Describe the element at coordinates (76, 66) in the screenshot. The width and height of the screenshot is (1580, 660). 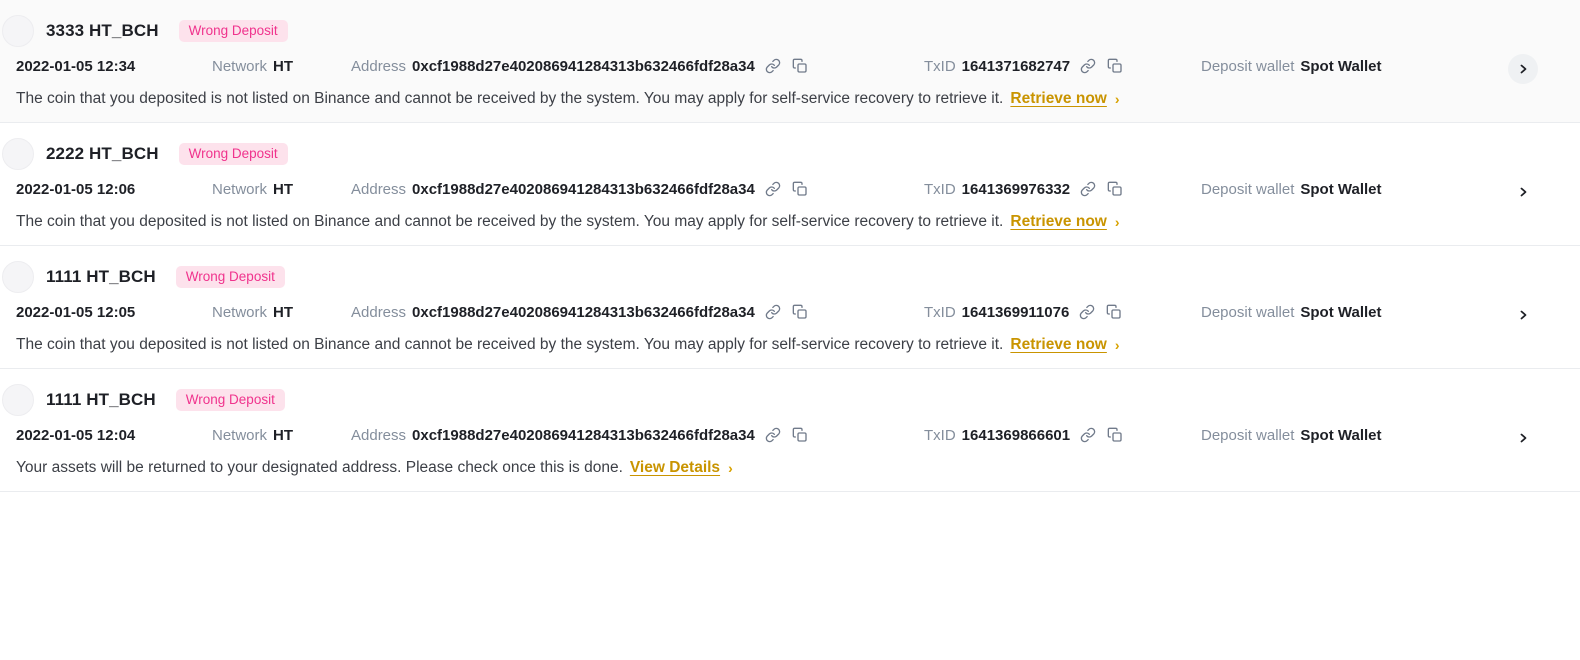
I see `deposit-time: 2022-01-05 12:34` at that location.